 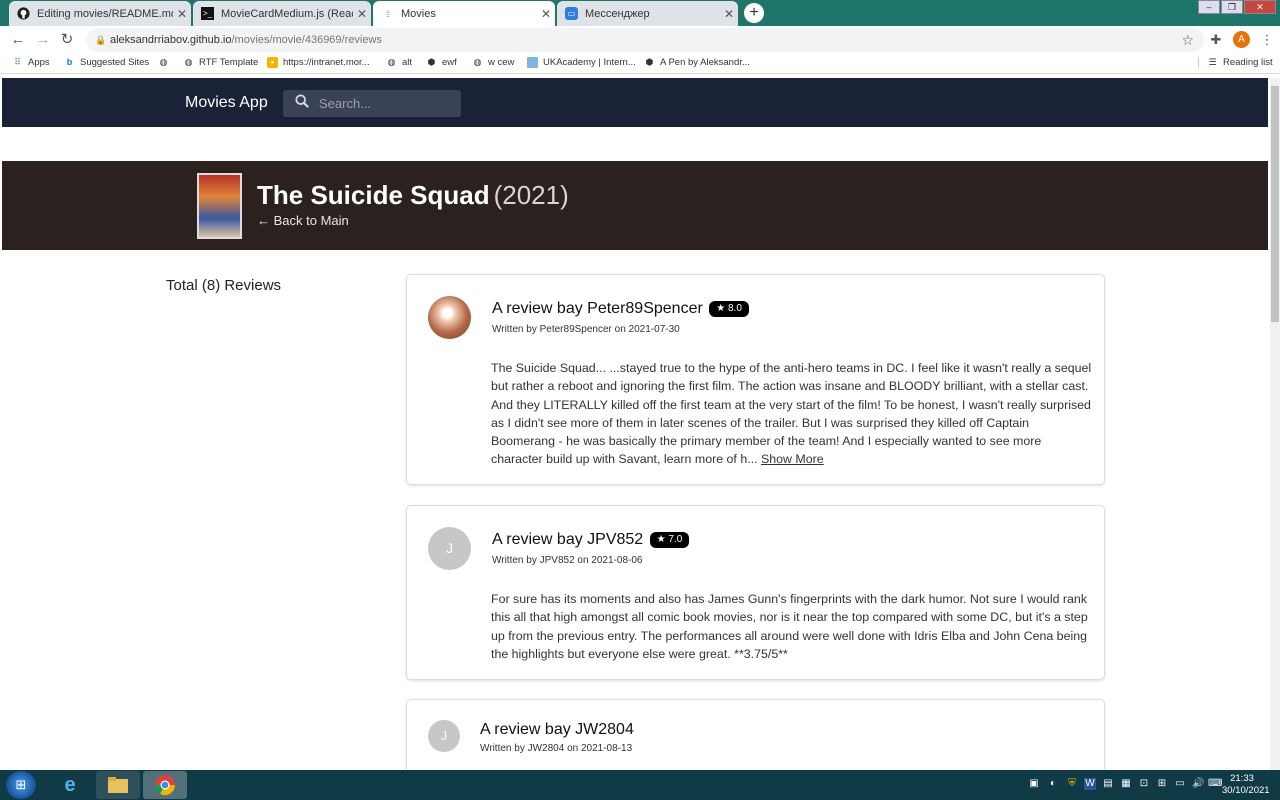 What do you see at coordinates (1216, 40) in the screenshot?
I see `extensions-puzzle-icon: ✚` at bounding box center [1216, 40].